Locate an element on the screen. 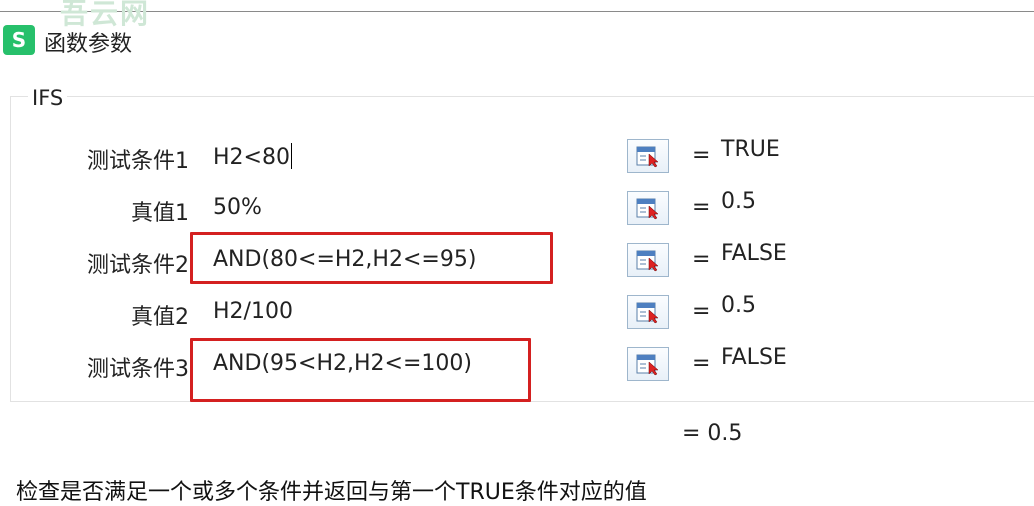 The height and width of the screenshot is (506, 1034). arg-label: 测试条件1 is located at coordinates (138, 161).